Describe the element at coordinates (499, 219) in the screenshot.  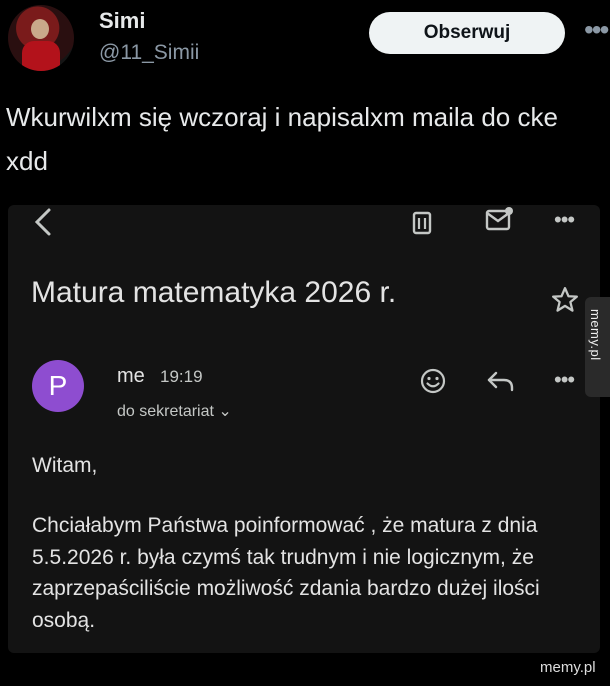
I see `mark-unread-icon` at that location.